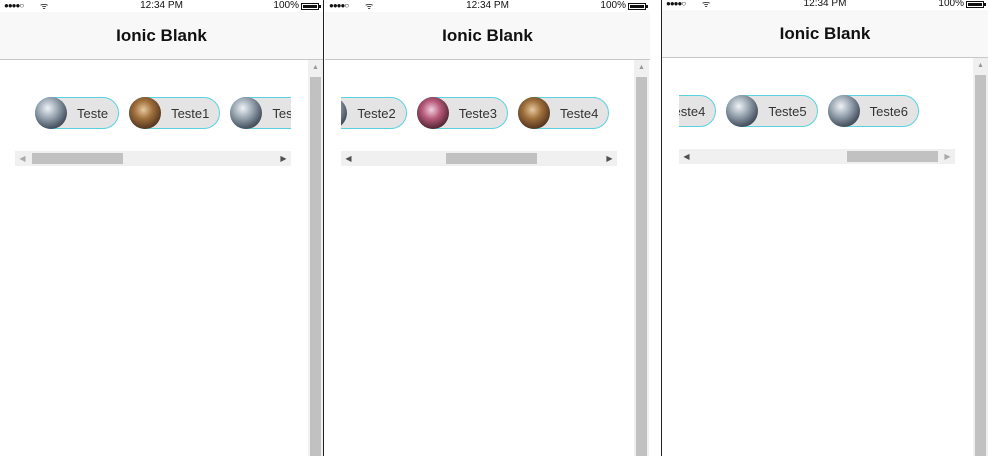  I want to click on chip-label: Teste6, so click(888, 111).